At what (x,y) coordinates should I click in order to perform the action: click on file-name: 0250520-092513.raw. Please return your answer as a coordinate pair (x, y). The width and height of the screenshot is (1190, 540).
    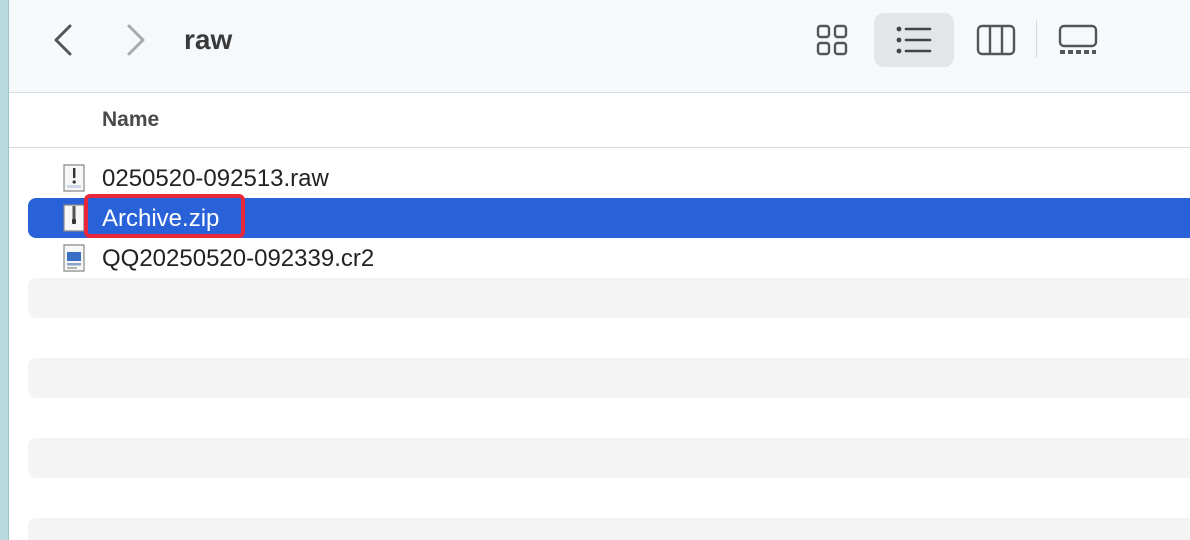
    Looking at the image, I should click on (215, 178).